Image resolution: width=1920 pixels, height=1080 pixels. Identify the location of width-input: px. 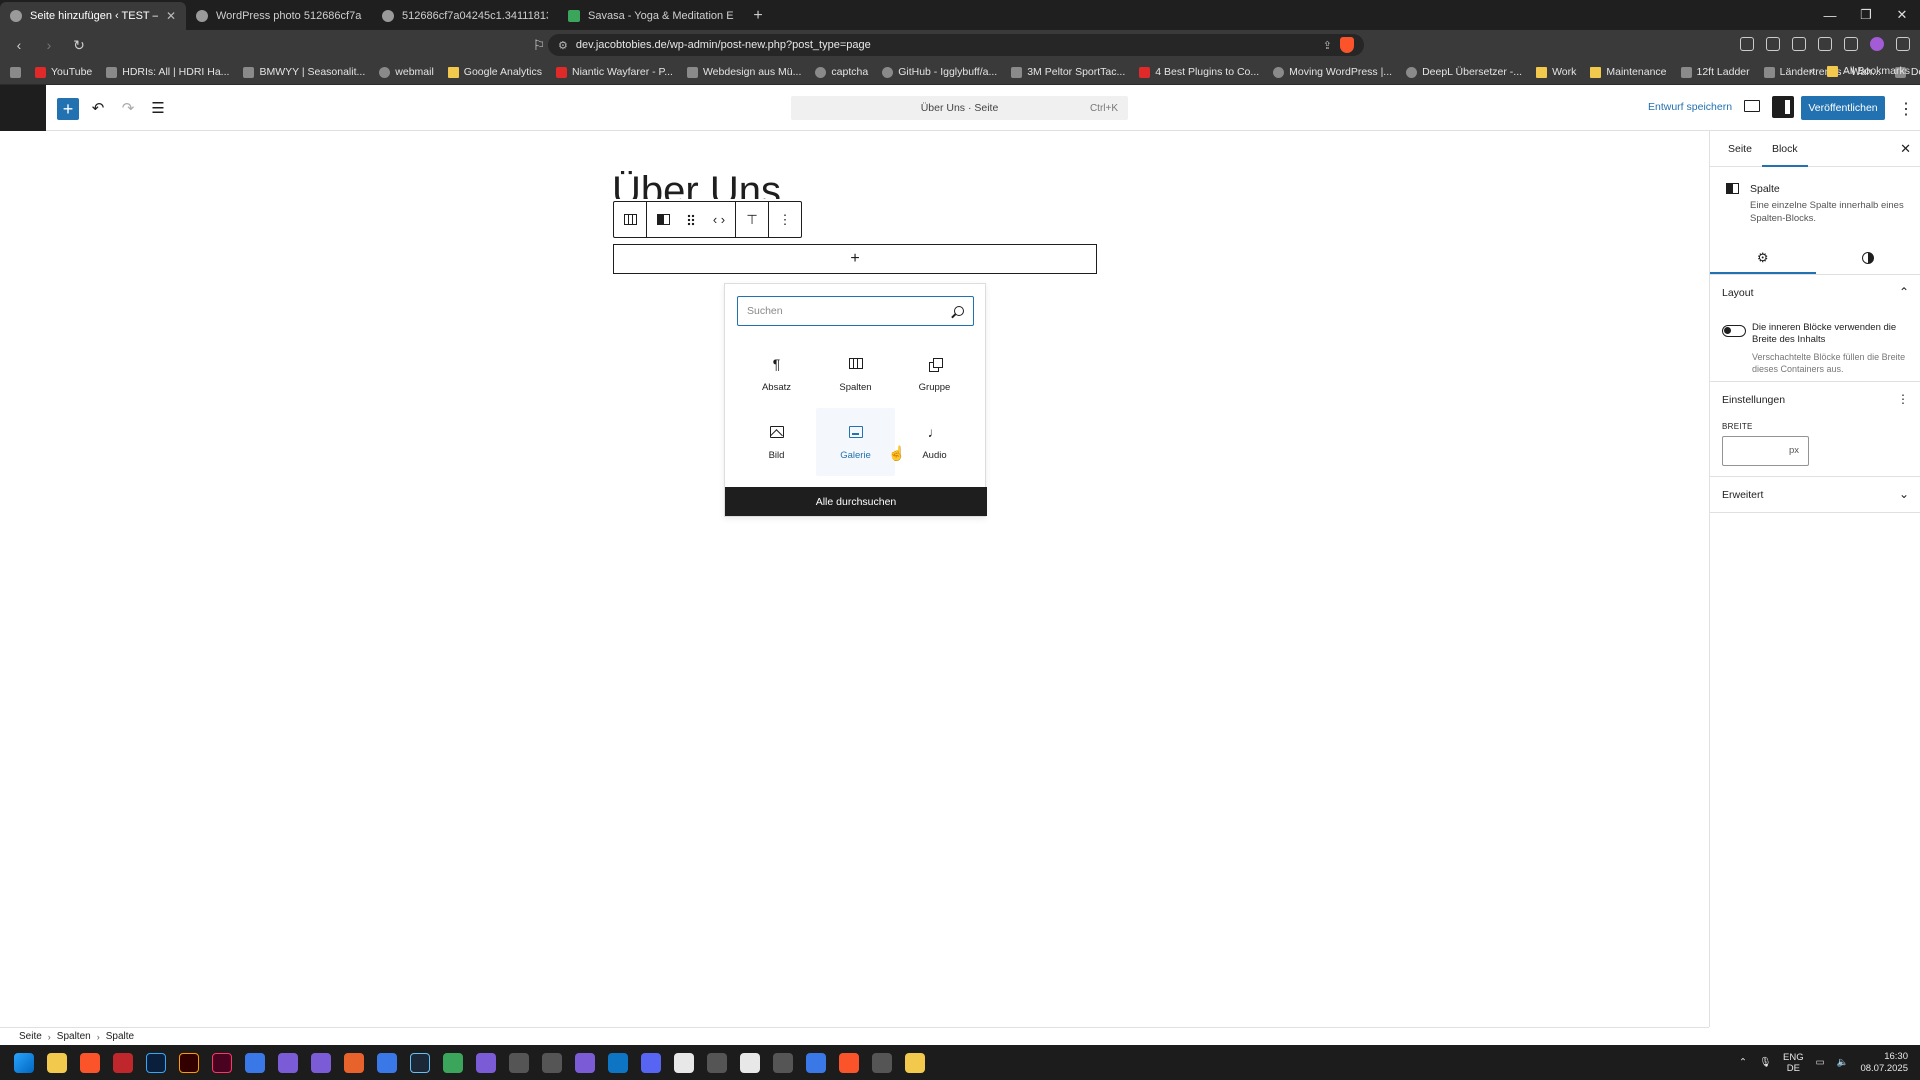
(1765, 451).